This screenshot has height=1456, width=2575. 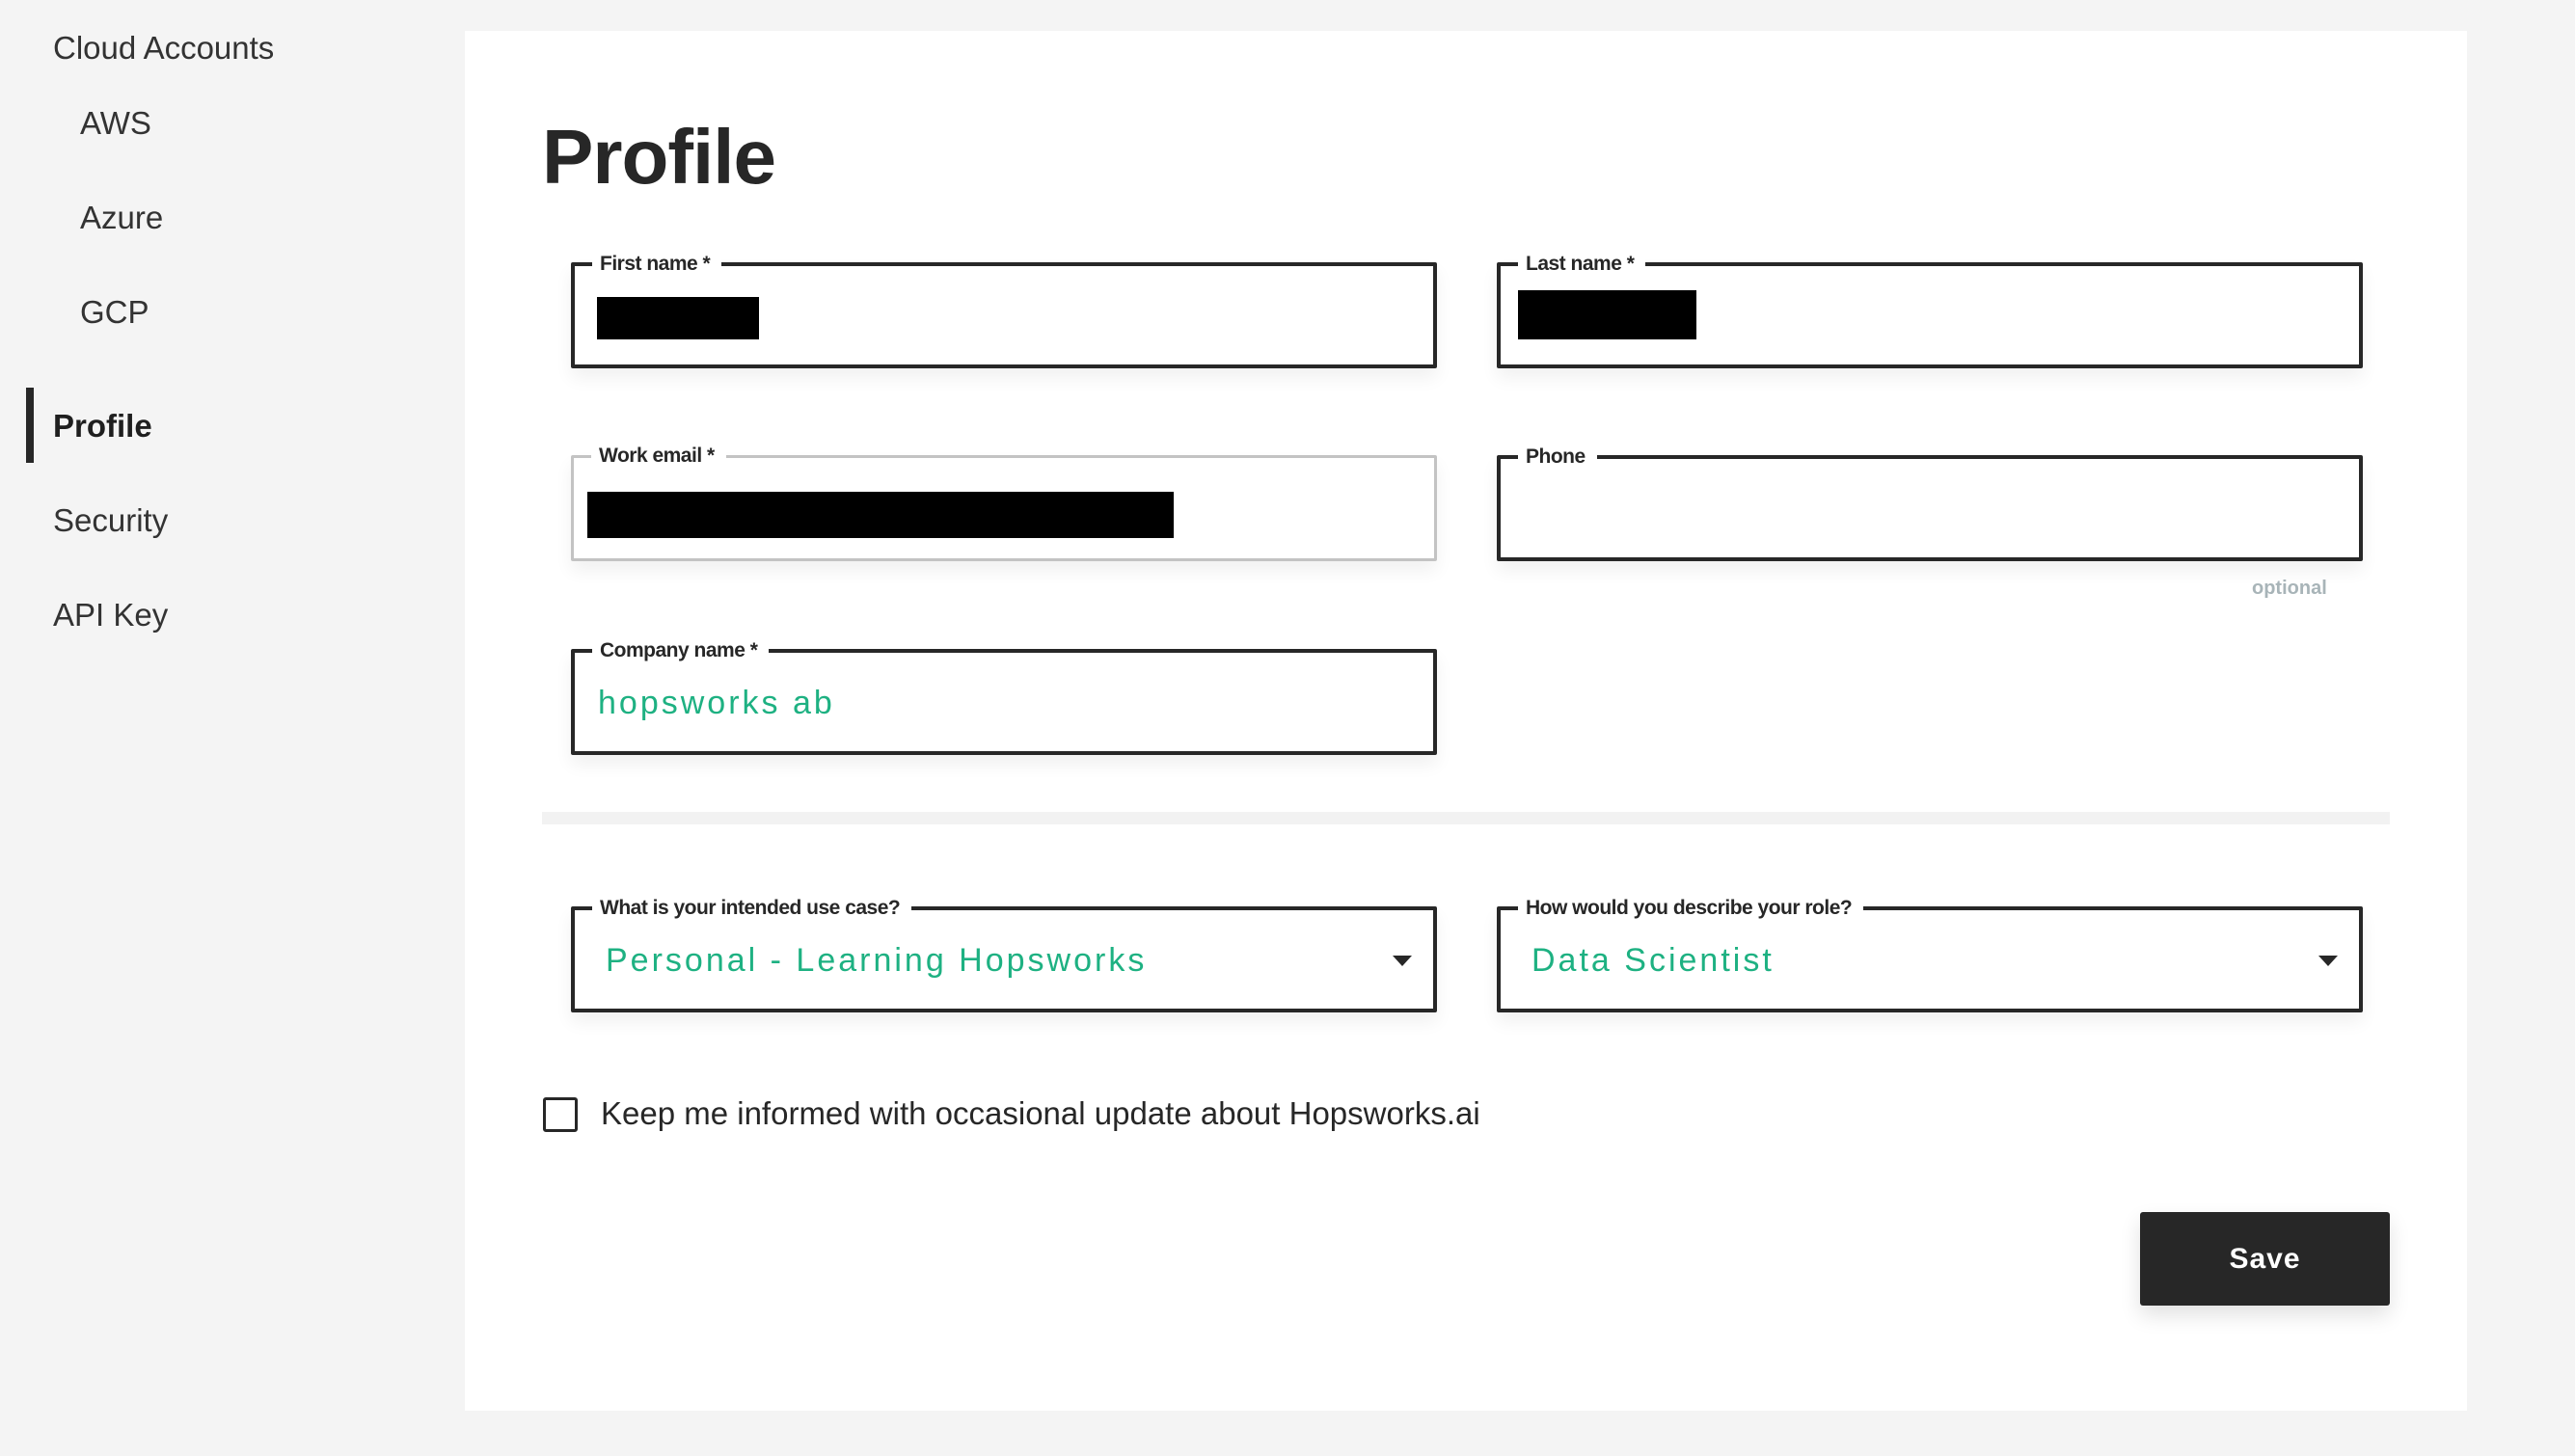 I want to click on sidebar-item-aws: AWS, so click(x=115, y=124).